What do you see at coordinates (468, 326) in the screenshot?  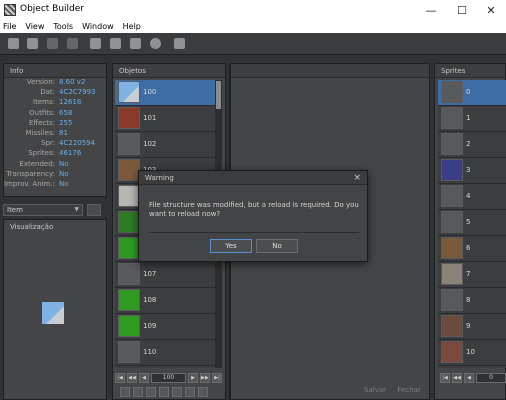 I see `sprite-id: 9` at bounding box center [468, 326].